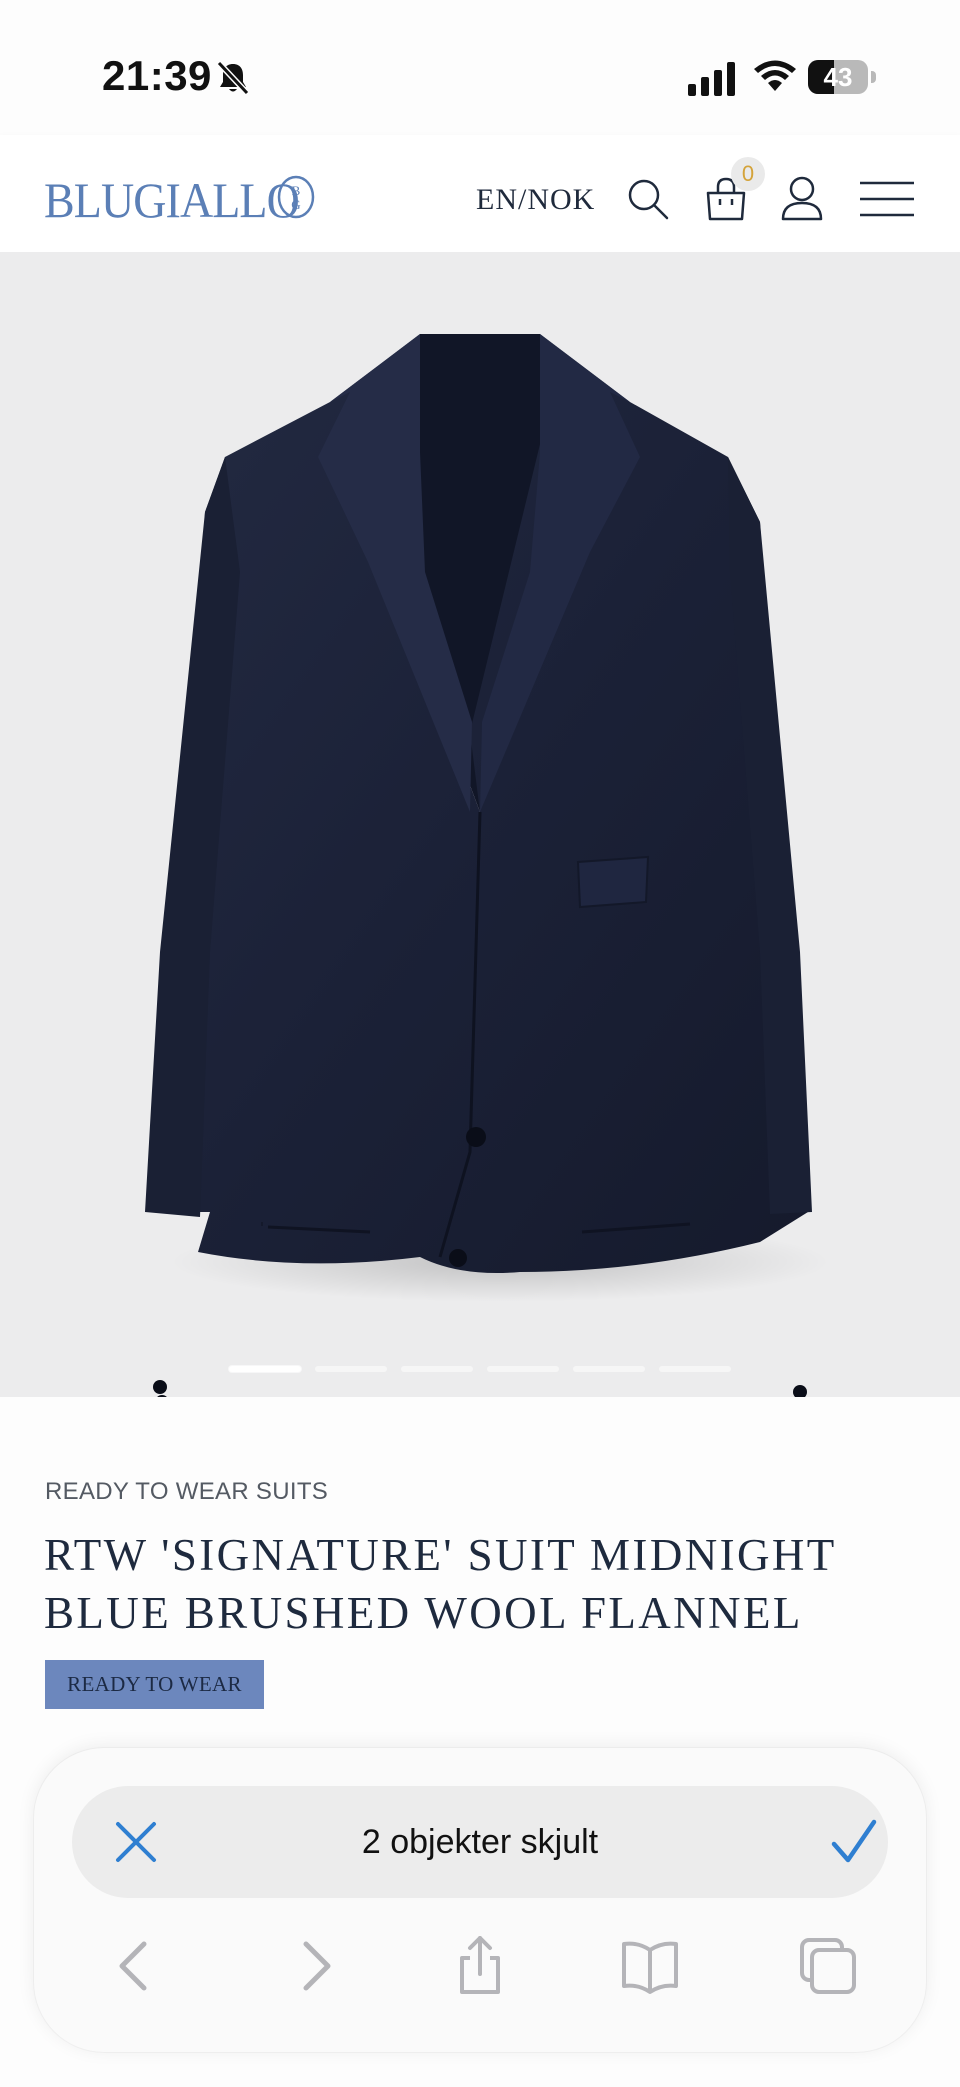 The image size is (960, 2087). I want to click on carousel-indicator, so click(480, 1369).